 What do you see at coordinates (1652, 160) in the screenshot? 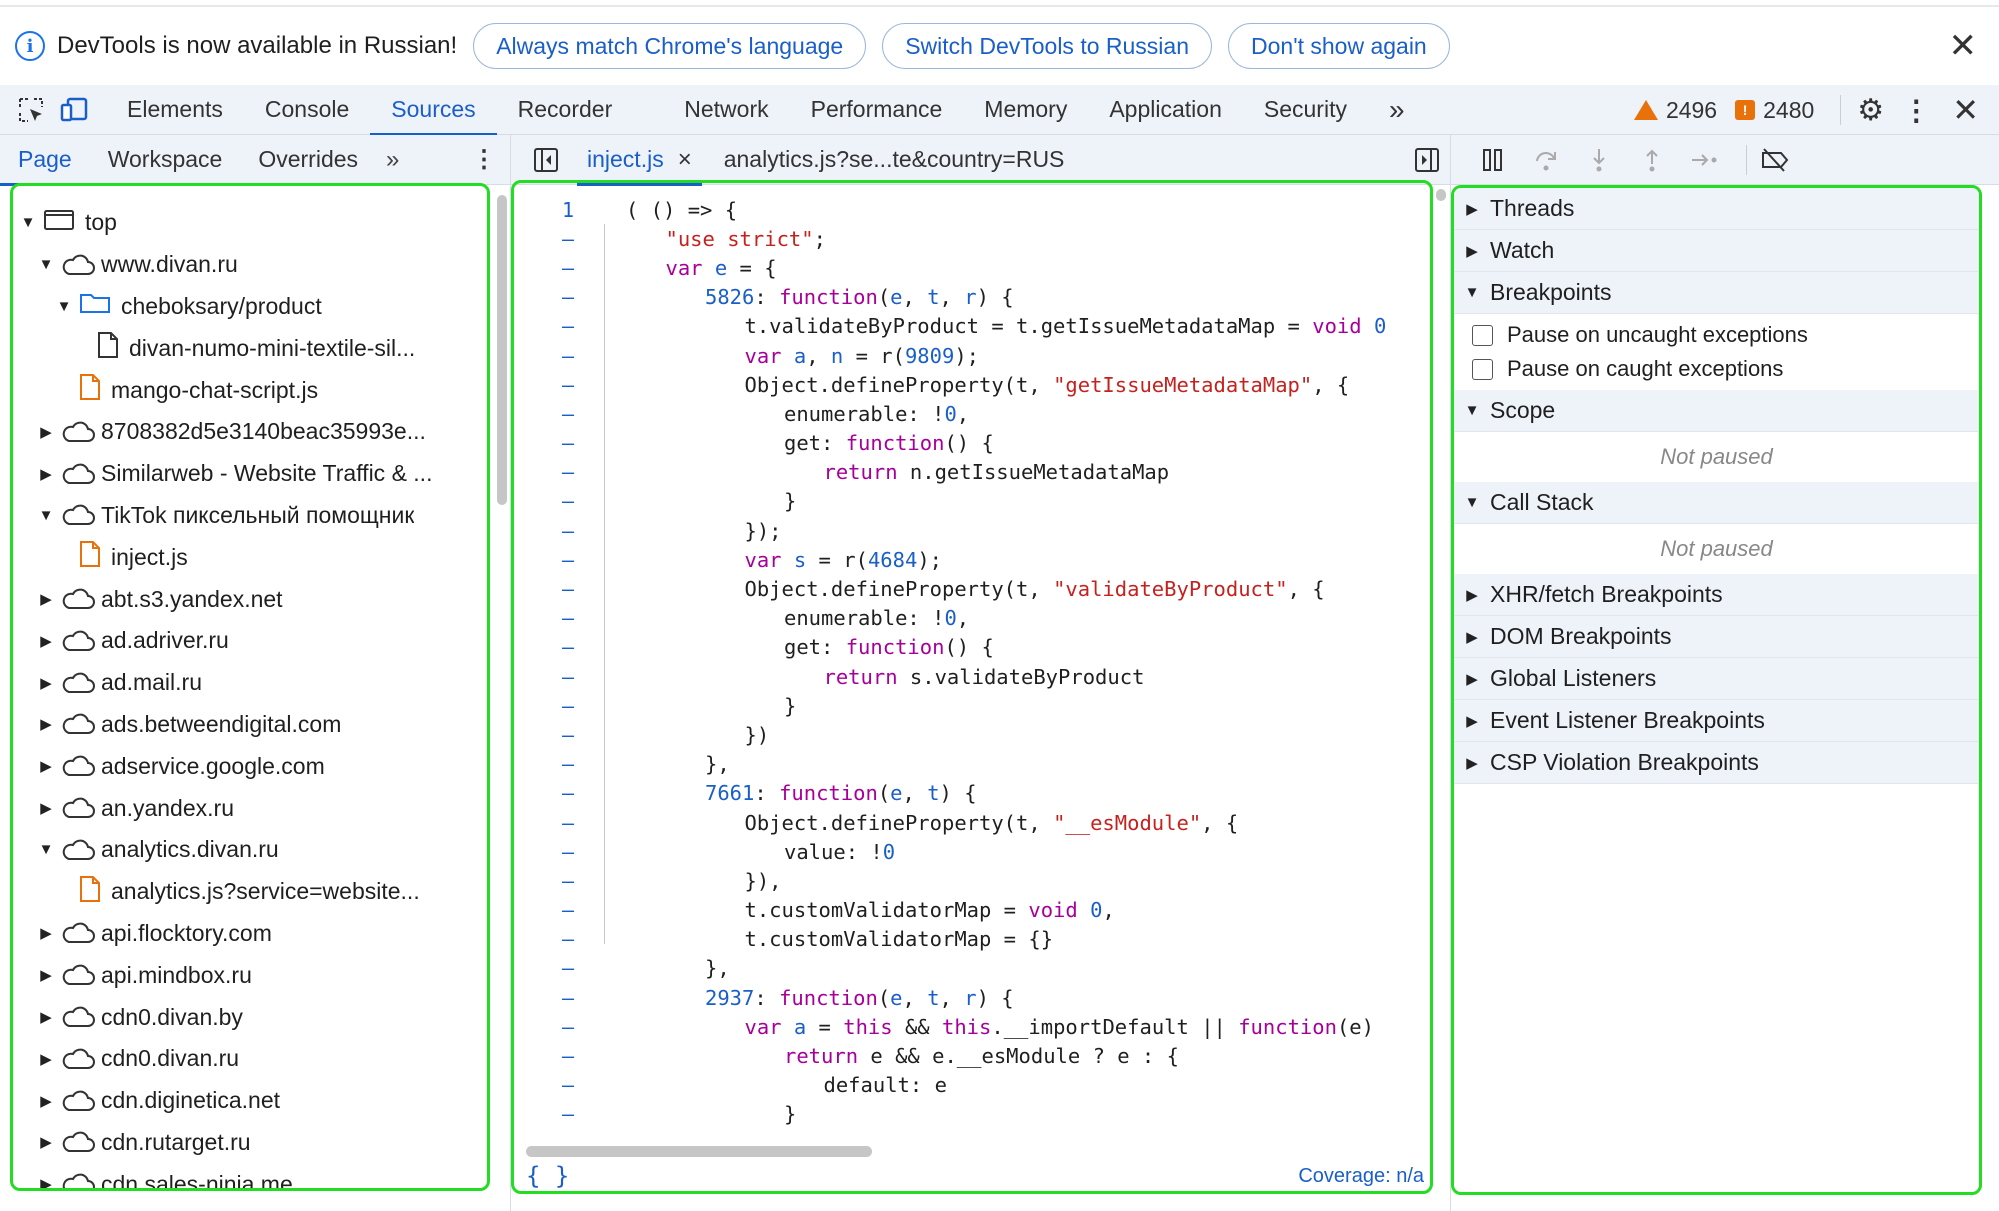
I see `step-out-icon` at bounding box center [1652, 160].